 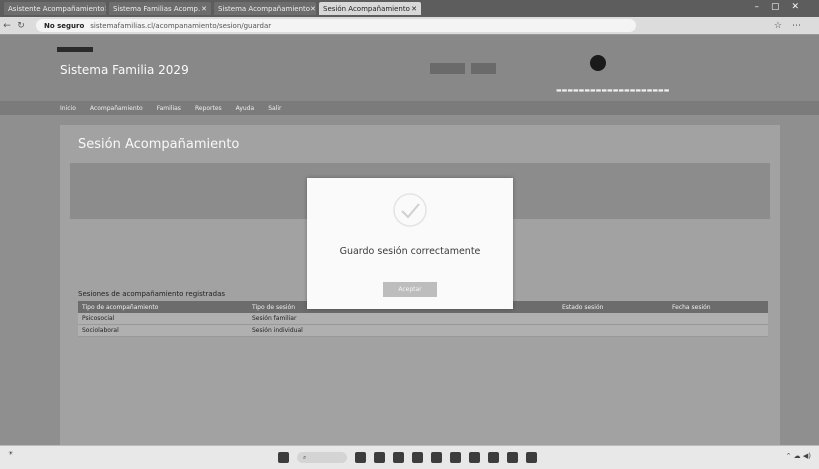 I want to click on weather-widget: ☀, so click(x=10, y=453).